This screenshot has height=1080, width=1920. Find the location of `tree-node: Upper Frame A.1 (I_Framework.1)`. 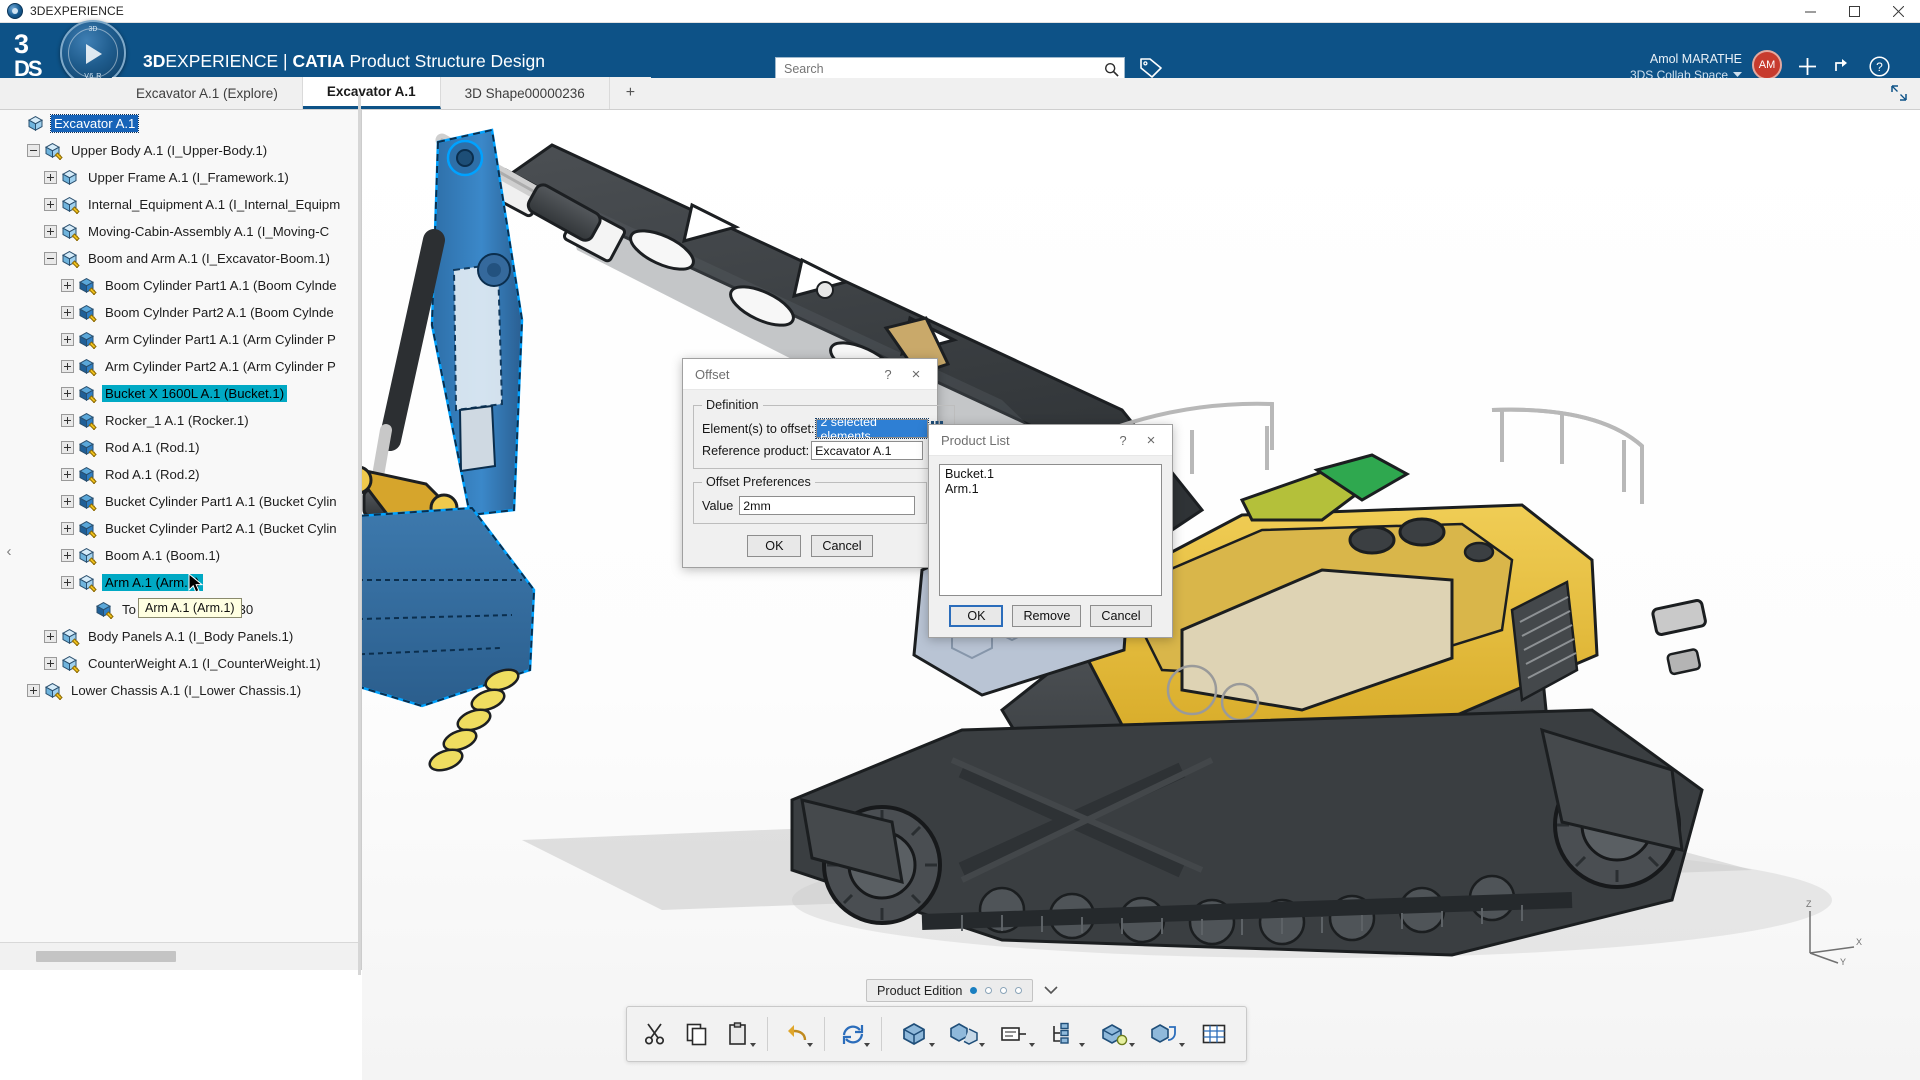

tree-node: Upper Frame A.1 (I_Framework.1) is located at coordinates (180, 177).